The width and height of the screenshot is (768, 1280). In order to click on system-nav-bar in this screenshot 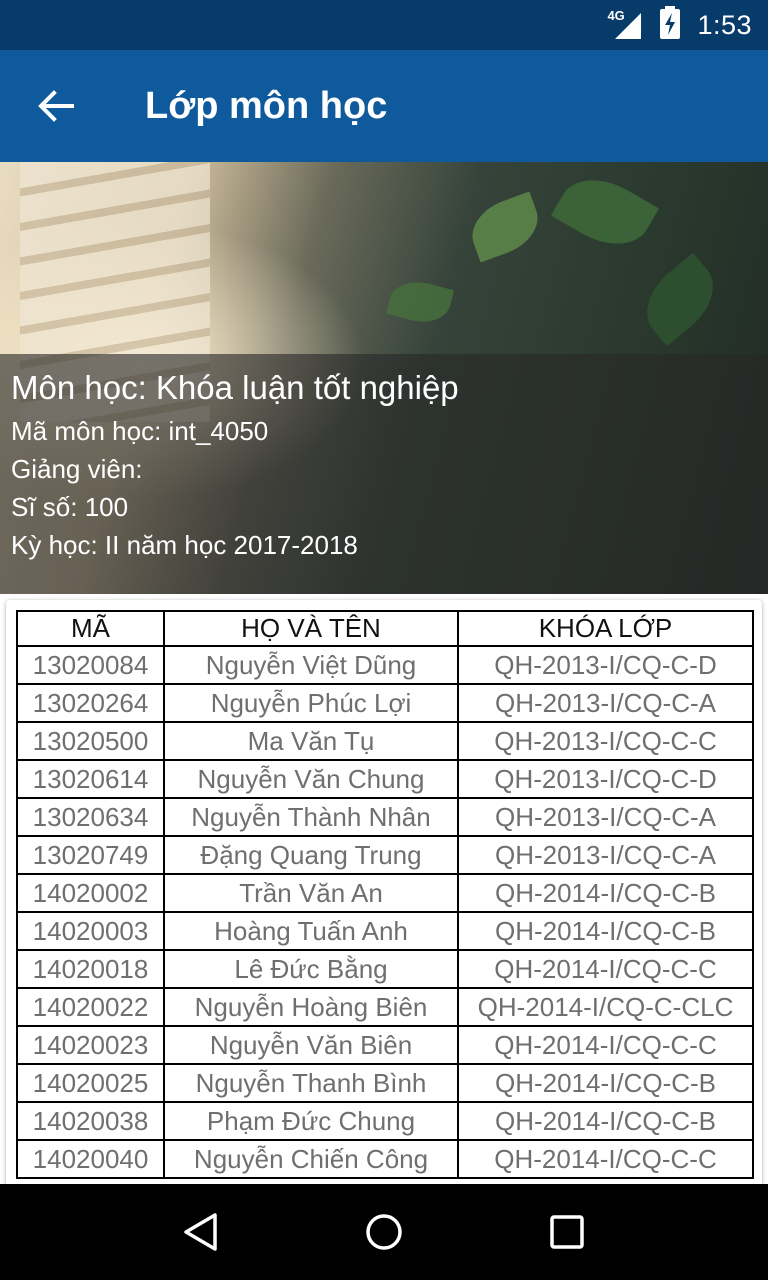, I will do `click(384, 1232)`.